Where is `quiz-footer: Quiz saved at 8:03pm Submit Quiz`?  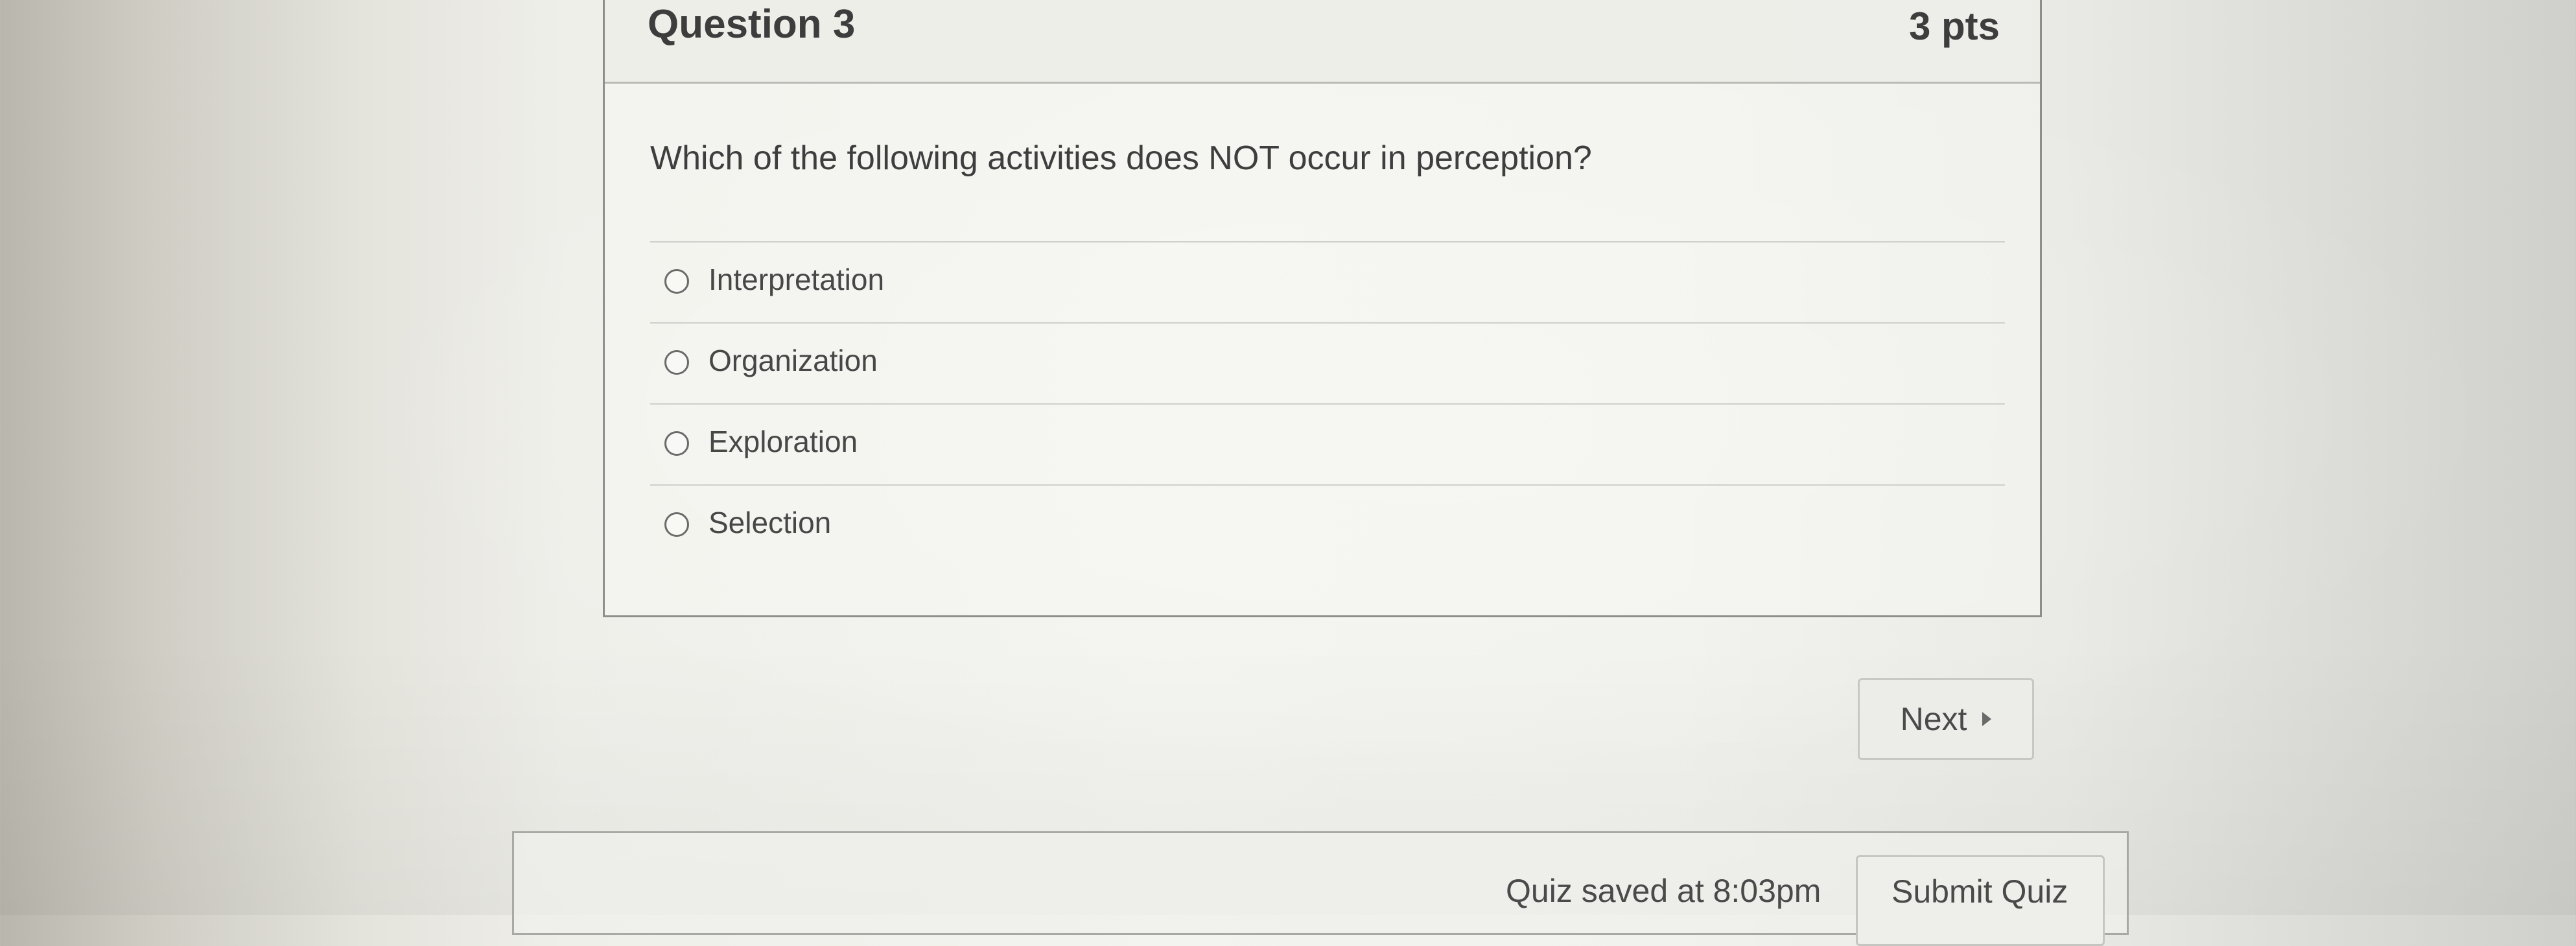
quiz-footer: Quiz saved at 8:03pm Submit Quiz is located at coordinates (1320, 888).